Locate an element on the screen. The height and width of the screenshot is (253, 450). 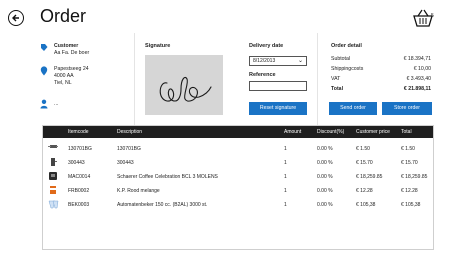
cell-itemcode: FRB0002 is located at coordinates (79, 191).